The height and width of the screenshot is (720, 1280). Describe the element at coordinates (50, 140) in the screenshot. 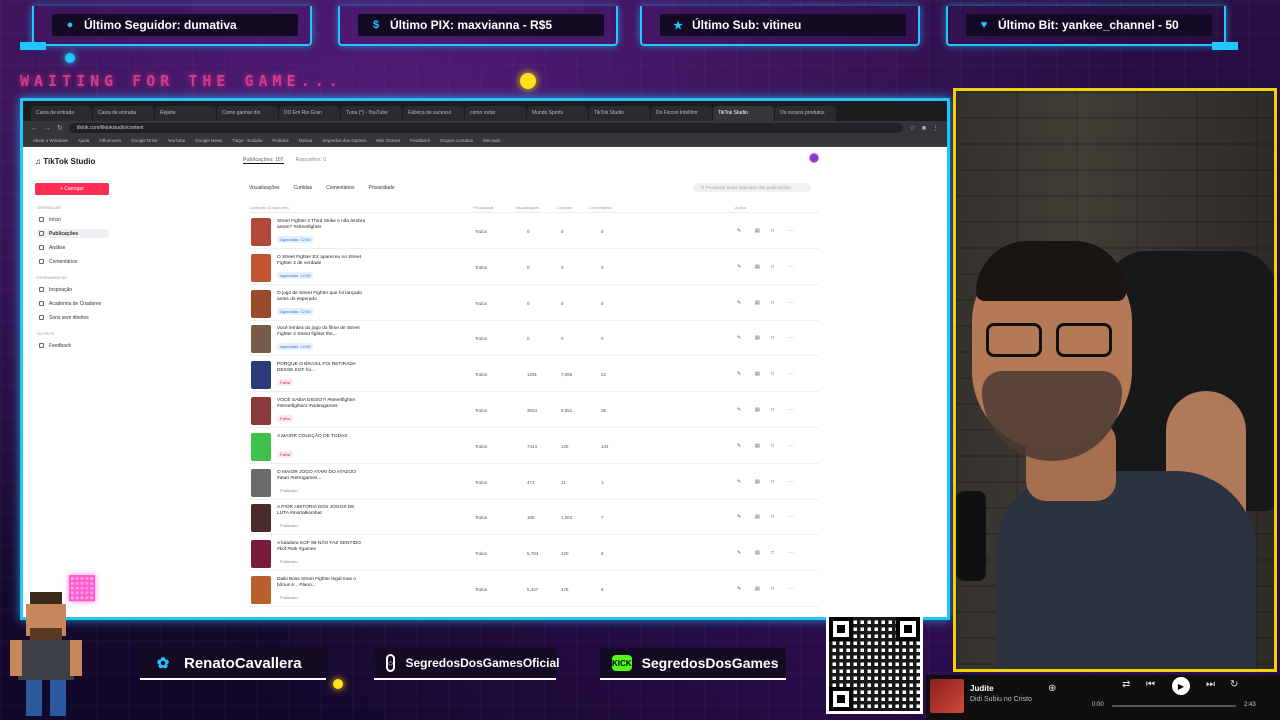

I see `bookmark: Ativar o Windows` at that location.